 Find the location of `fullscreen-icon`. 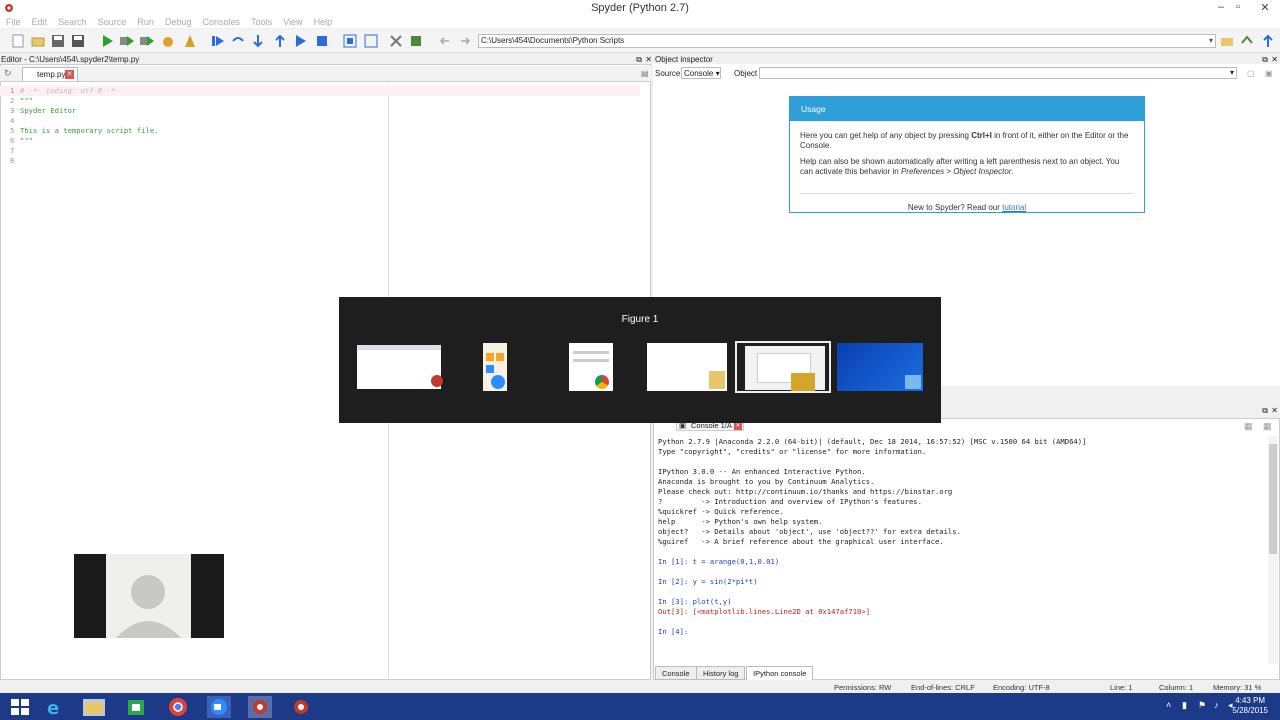

fullscreen-icon is located at coordinates (371, 41).